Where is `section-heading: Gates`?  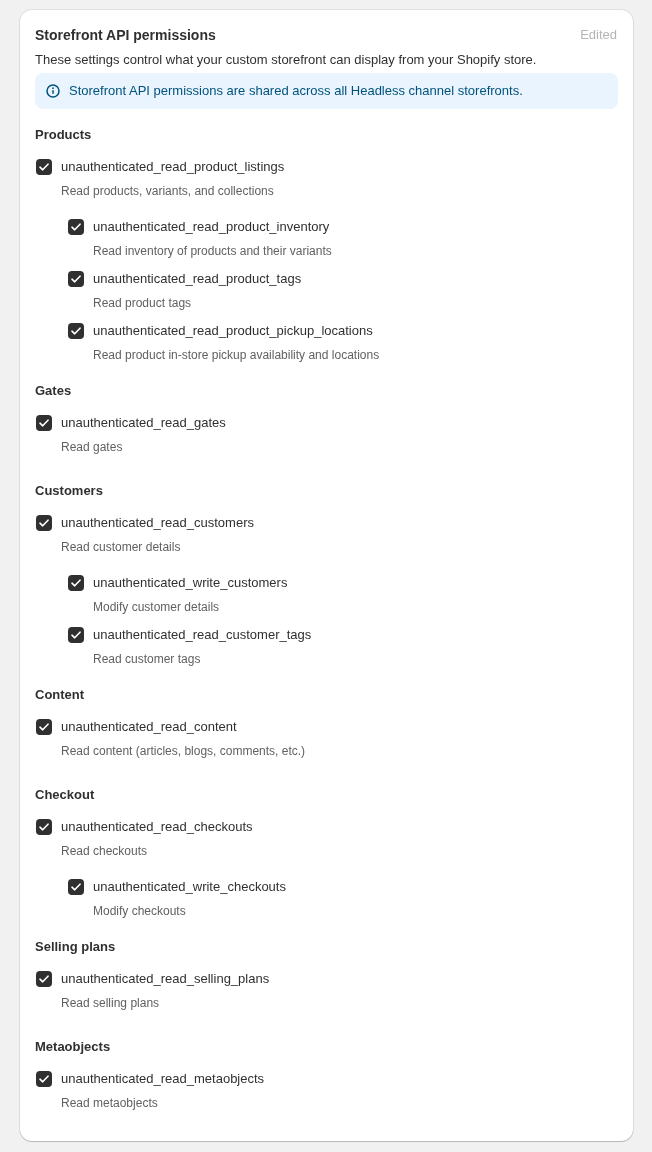 section-heading: Gates is located at coordinates (53, 391).